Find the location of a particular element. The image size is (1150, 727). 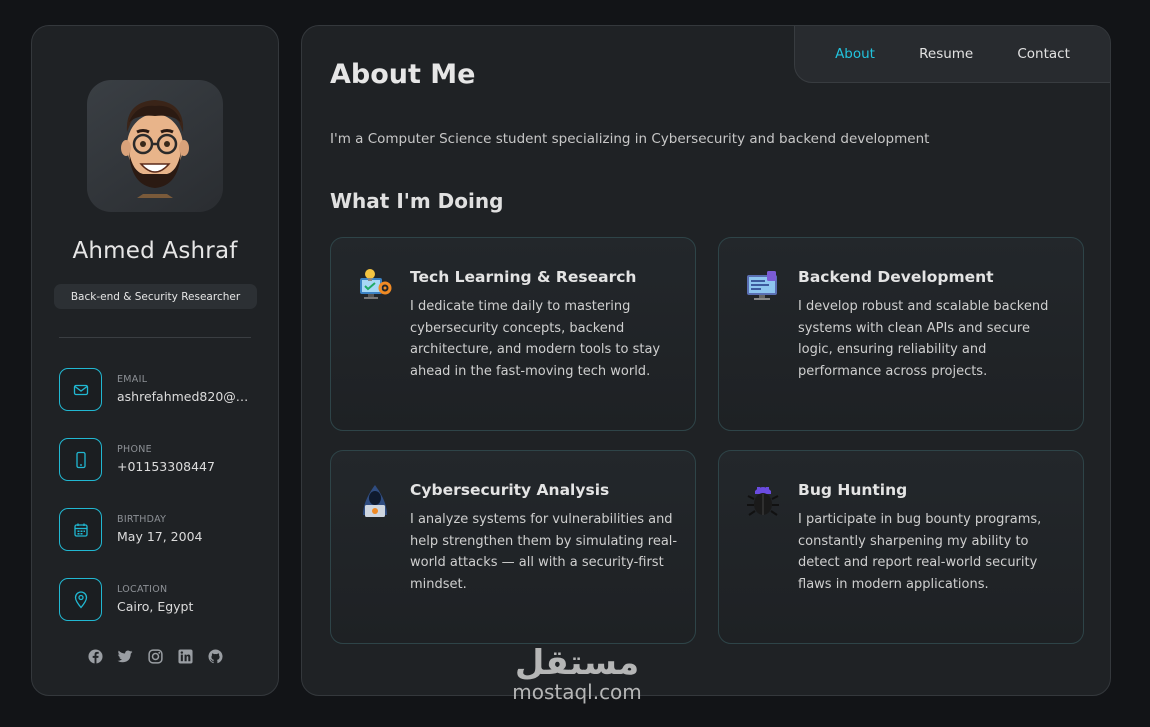

watermark-latin: mostaql.com is located at coordinates (577, 692).